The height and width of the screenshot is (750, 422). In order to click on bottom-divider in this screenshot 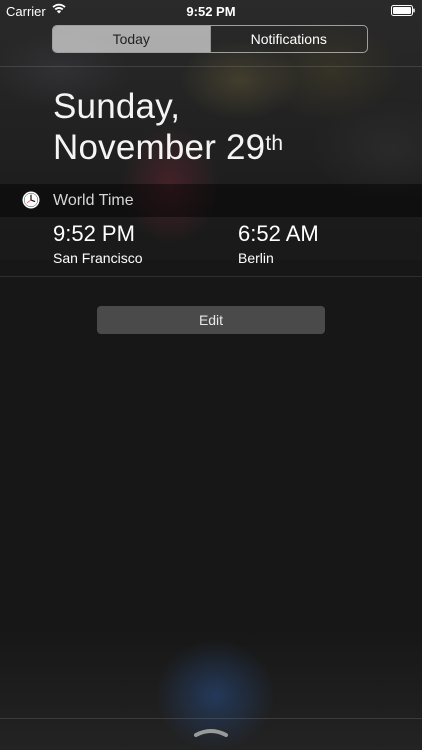, I will do `click(211, 718)`.